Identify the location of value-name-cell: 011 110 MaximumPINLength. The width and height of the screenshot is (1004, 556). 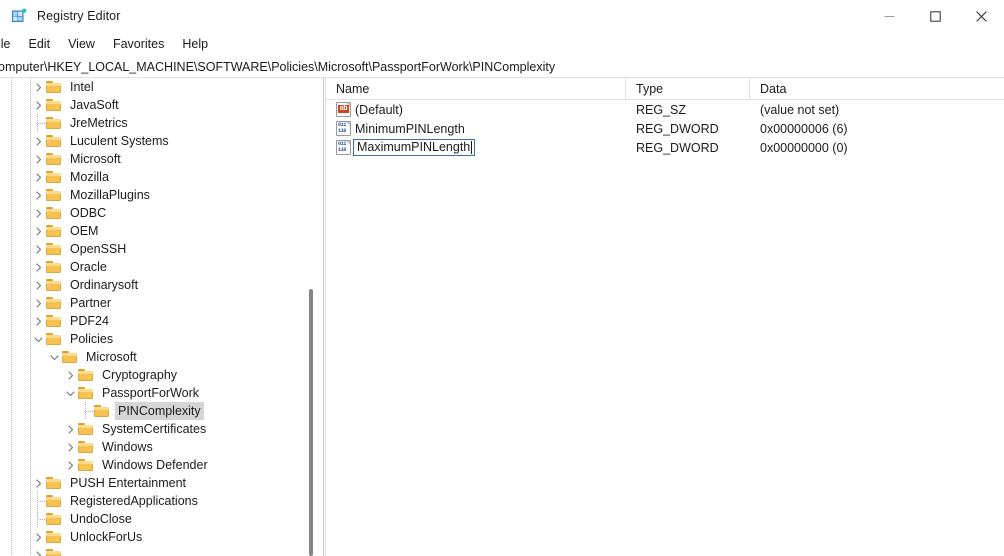
(476, 147).